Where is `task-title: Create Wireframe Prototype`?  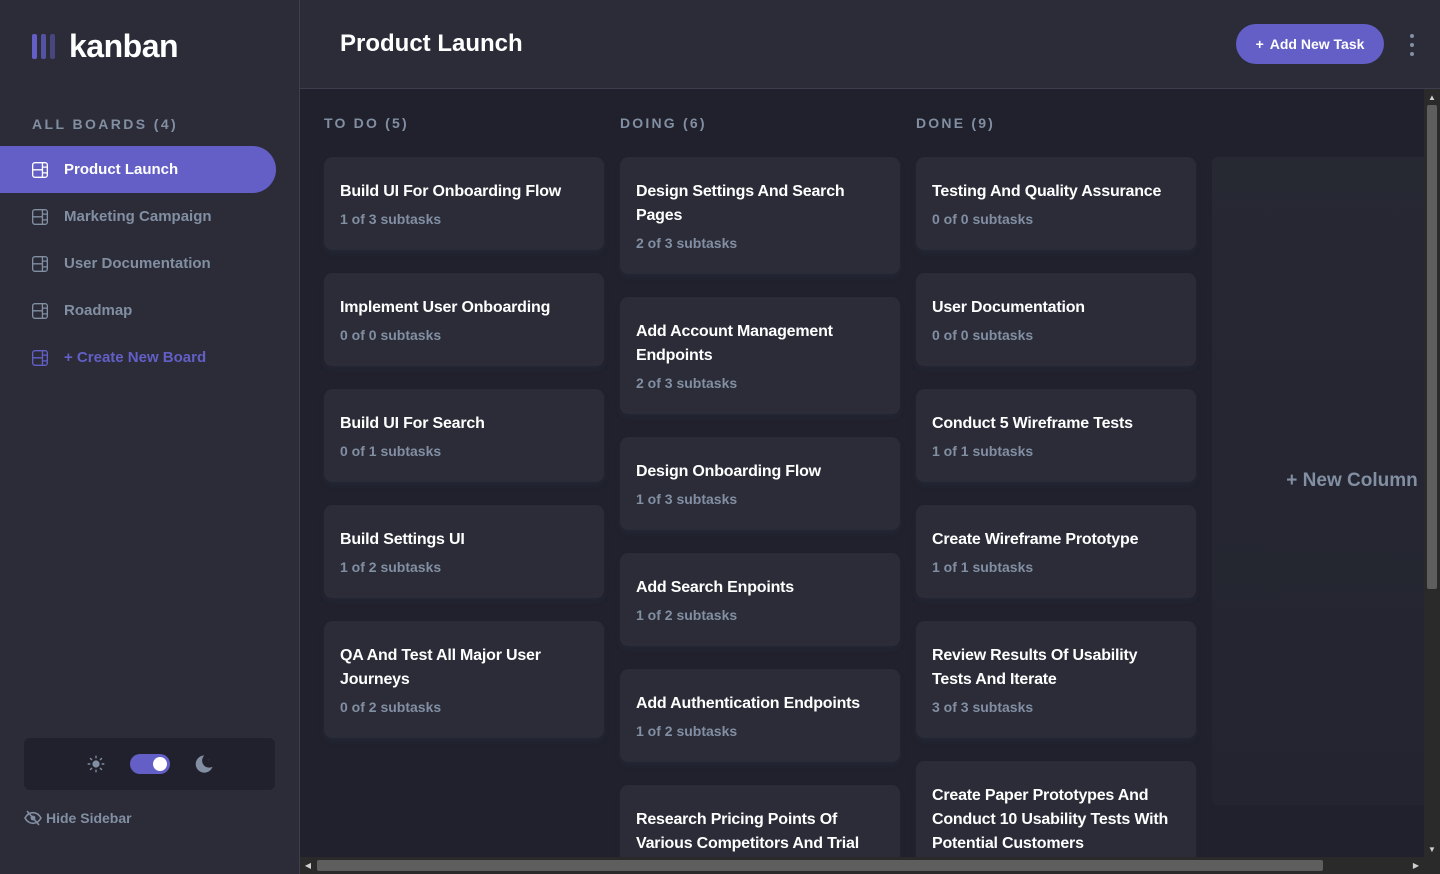
task-title: Create Wireframe Prototype is located at coordinates (1035, 539).